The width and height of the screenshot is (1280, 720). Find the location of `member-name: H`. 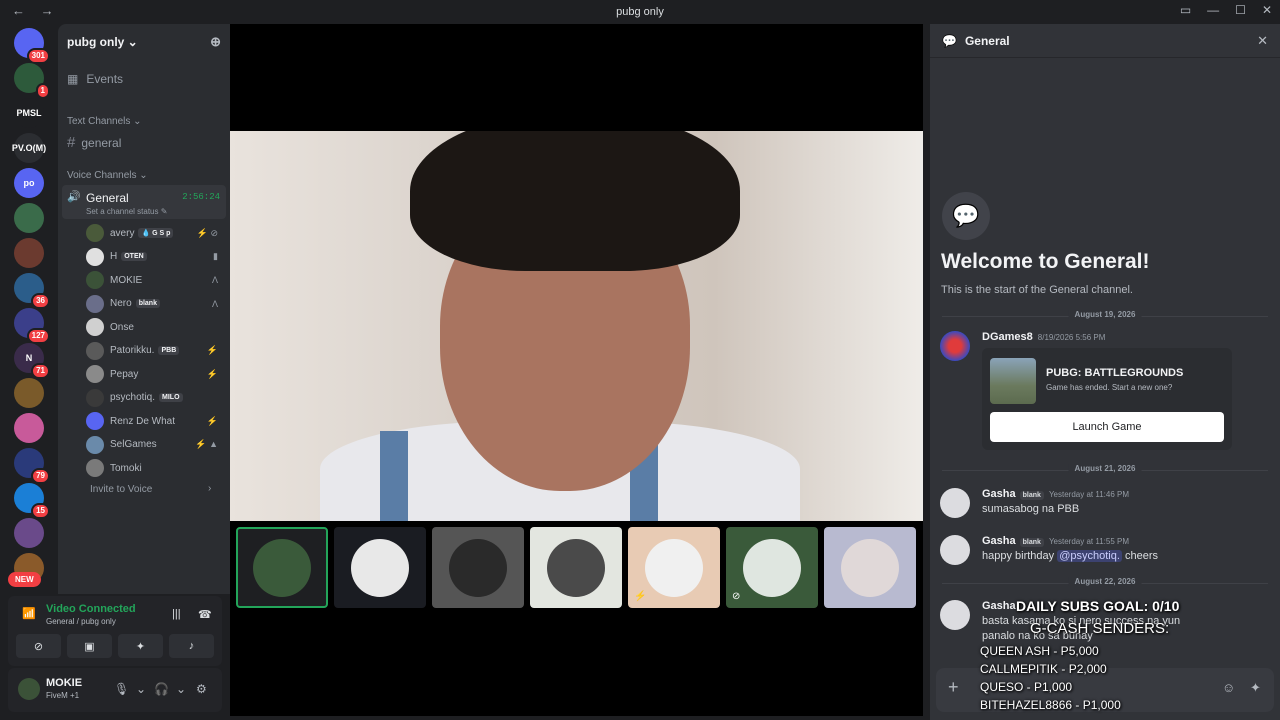

member-name: H is located at coordinates (114, 256).